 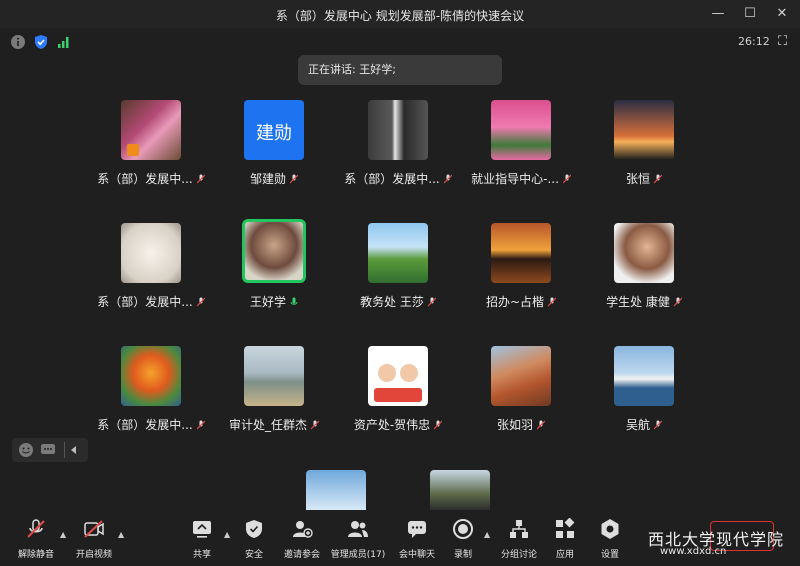 What do you see at coordinates (36, 539) in the screenshot?
I see `unmute-button: 解除静音` at bounding box center [36, 539].